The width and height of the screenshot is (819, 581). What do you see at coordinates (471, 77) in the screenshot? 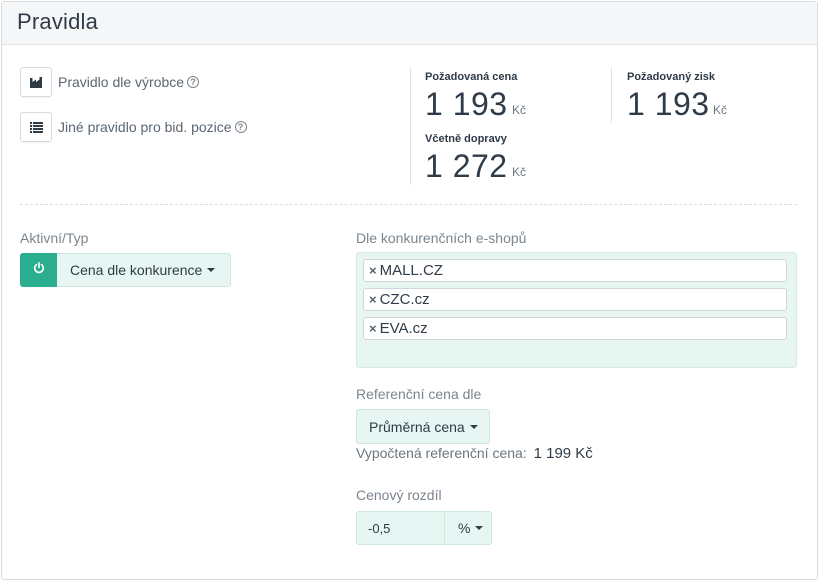
I see `required-price-label: Požadovaná cena` at bounding box center [471, 77].